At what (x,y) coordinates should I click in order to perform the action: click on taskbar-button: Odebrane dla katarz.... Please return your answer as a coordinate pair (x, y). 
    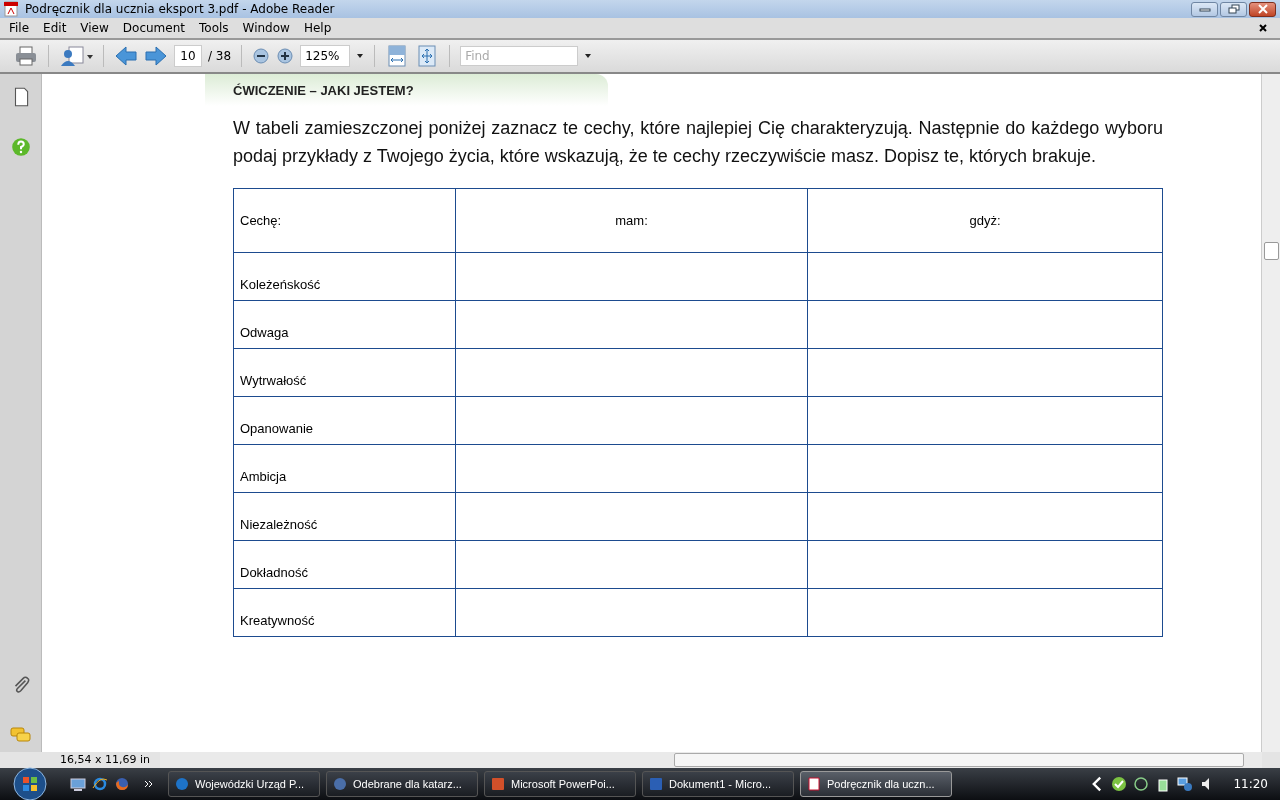
    Looking at the image, I should click on (402, 784).